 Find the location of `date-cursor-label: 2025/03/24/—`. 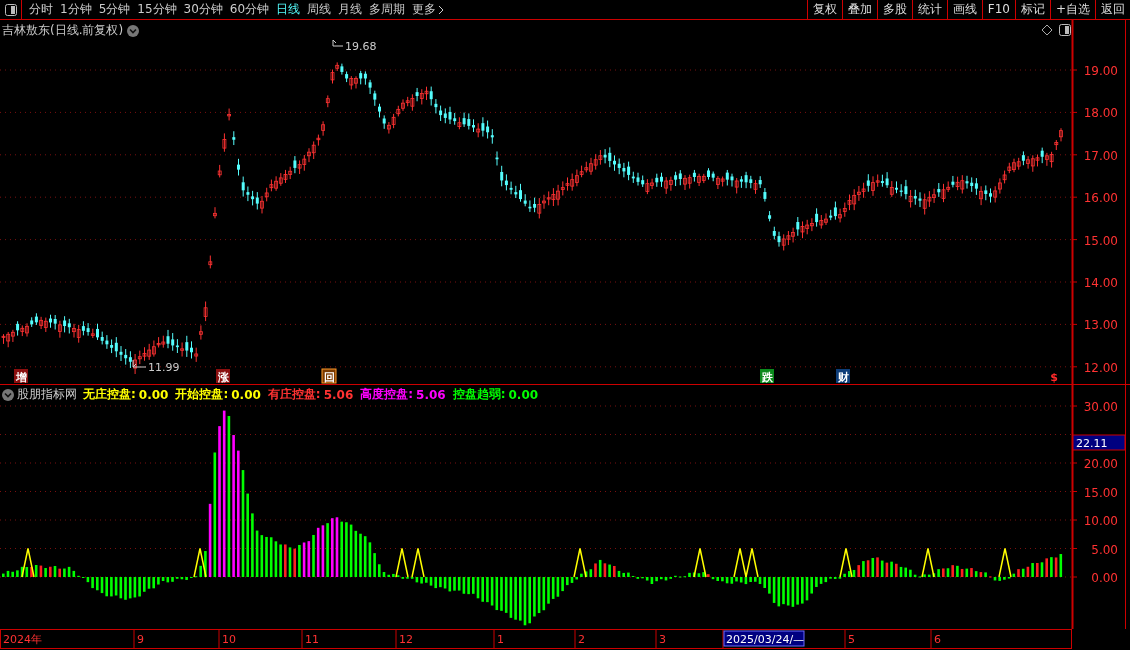

date-cursor-label: 2025/03/24/— is located at coordinates (764, 638).